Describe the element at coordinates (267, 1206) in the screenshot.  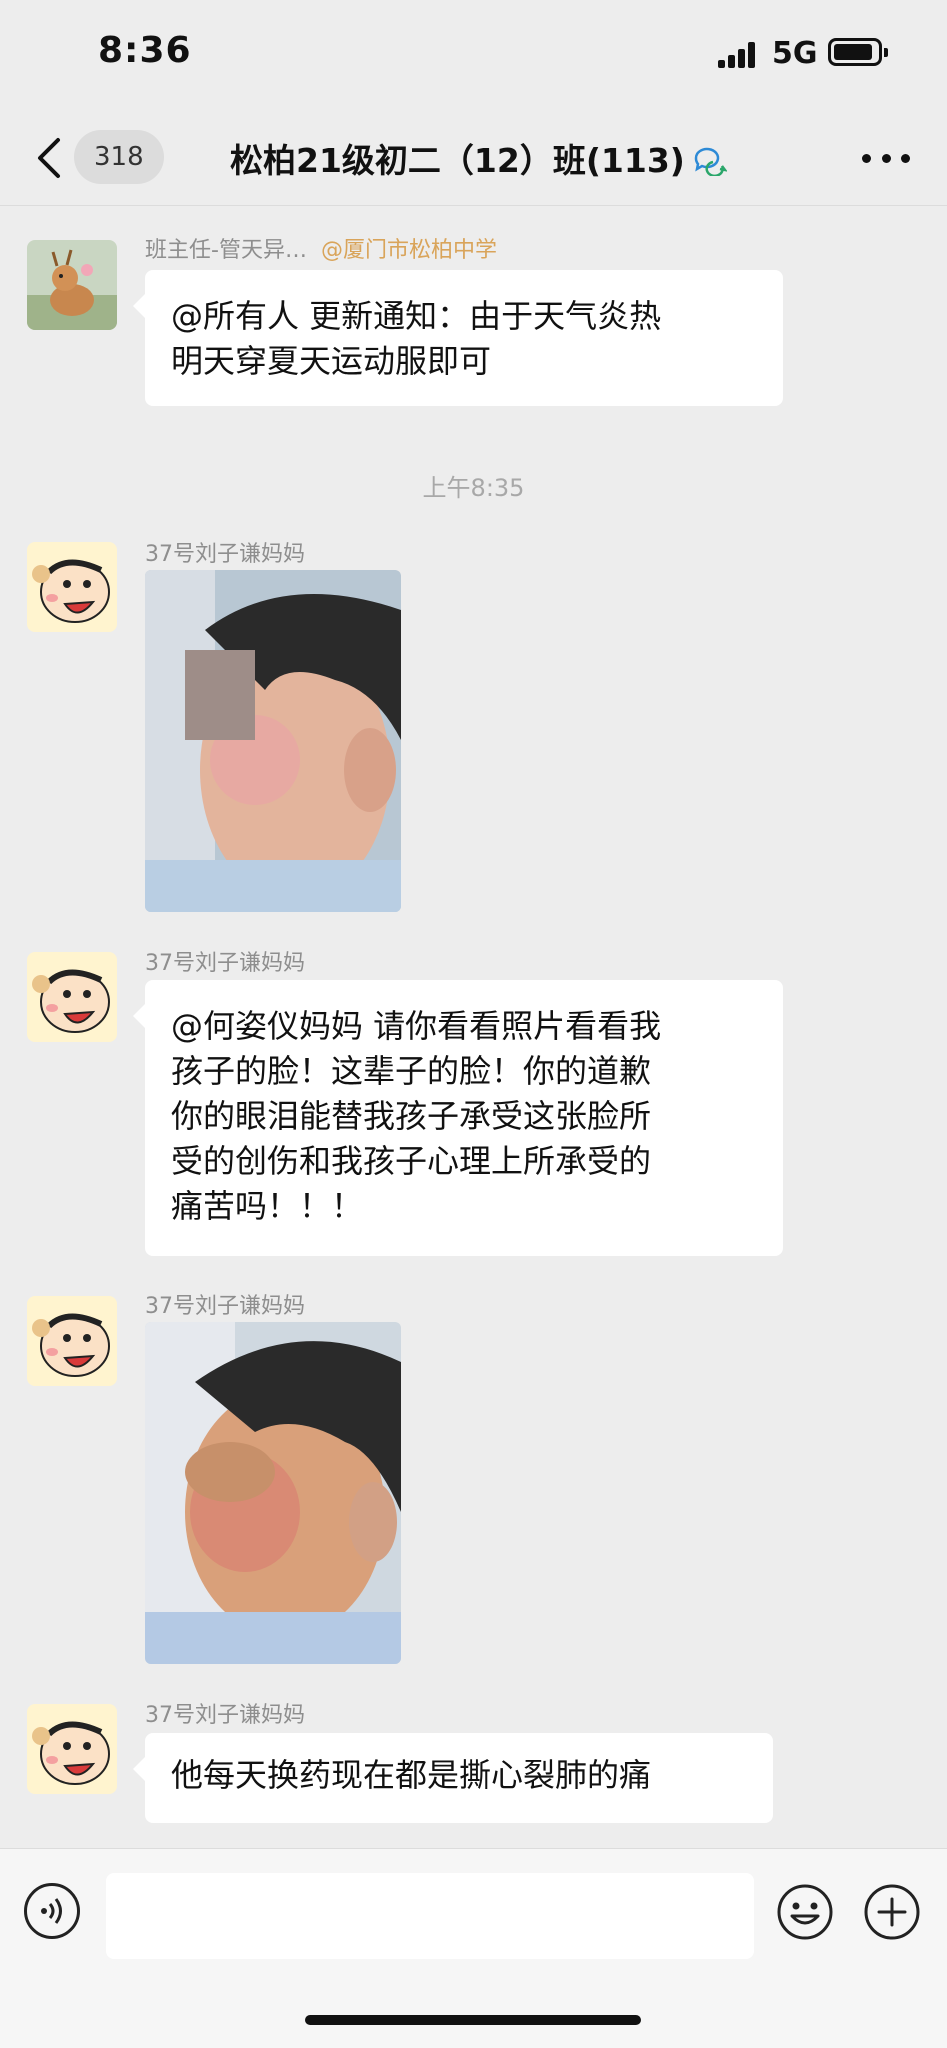
I see `message-line: 痛苦吗！！！` at that location.